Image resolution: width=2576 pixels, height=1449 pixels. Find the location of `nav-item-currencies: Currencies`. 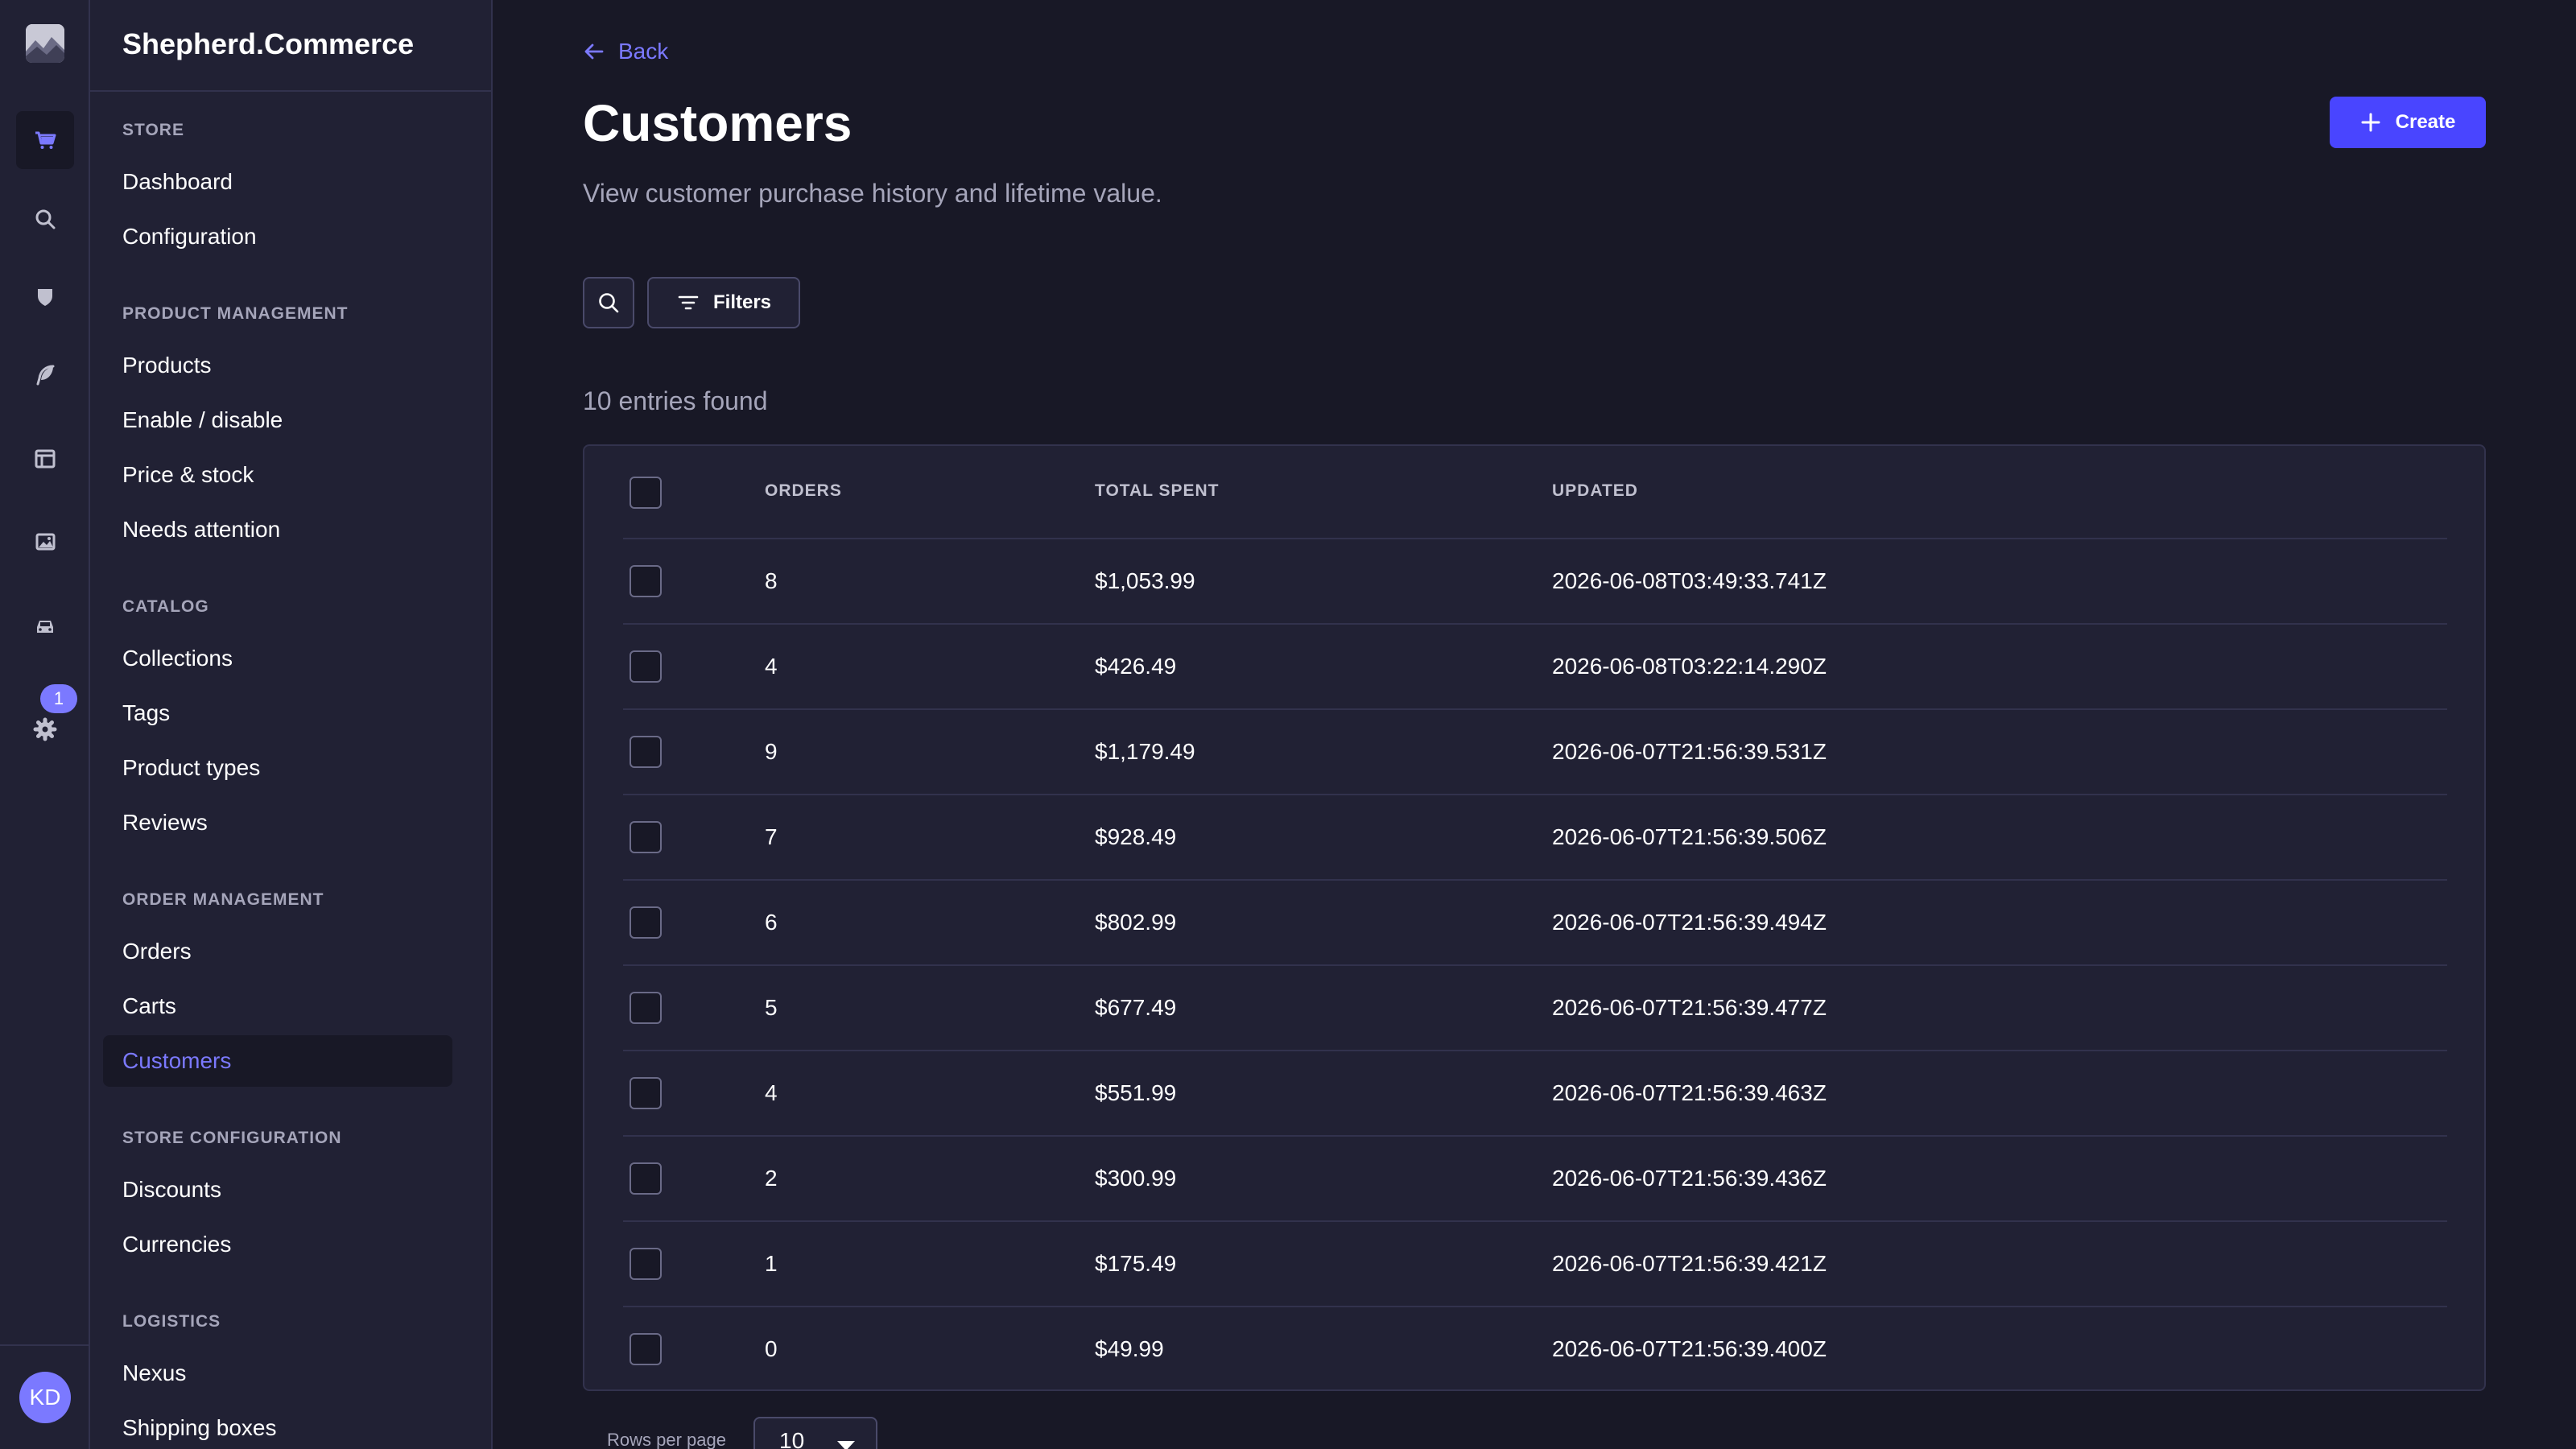

nav-item-currencies: Currencies is located at coordinates (277, 1244).